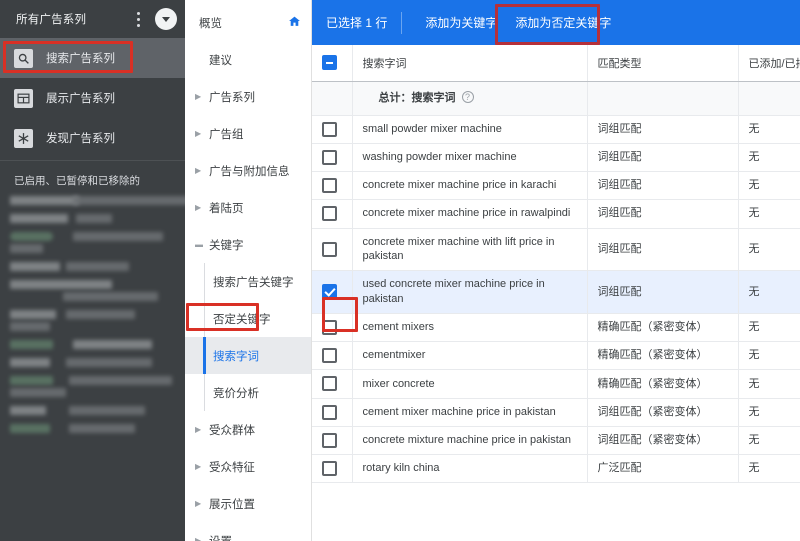 The width and height of the screenshot is (800, 541). I want to click on nav-item-negative-keywords: 否定关键字, so click(248, 318).